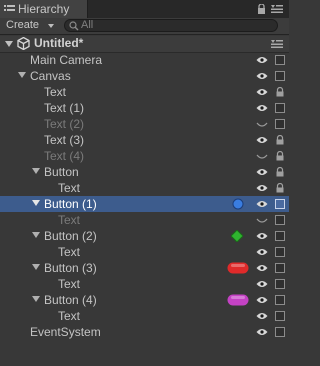 The image size is (320, 366). I want to click on search-input, so click(171, 25).